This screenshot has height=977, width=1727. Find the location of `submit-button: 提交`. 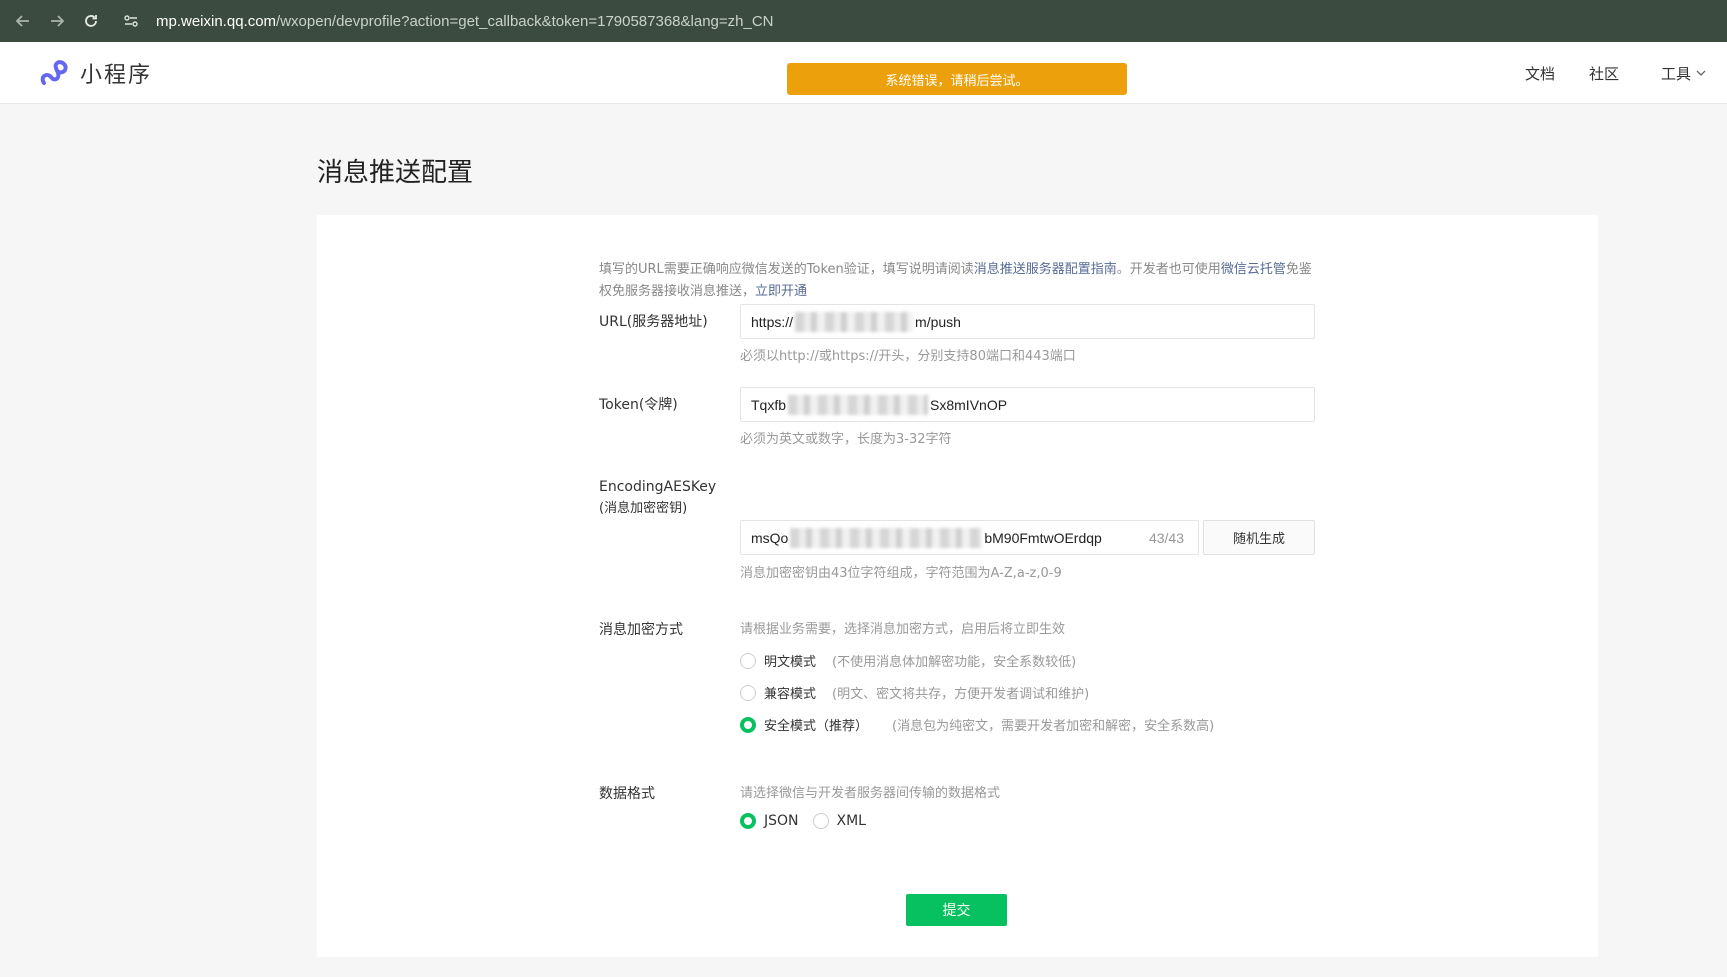

submit-button: 提交 is located at coordinates (956, 910).